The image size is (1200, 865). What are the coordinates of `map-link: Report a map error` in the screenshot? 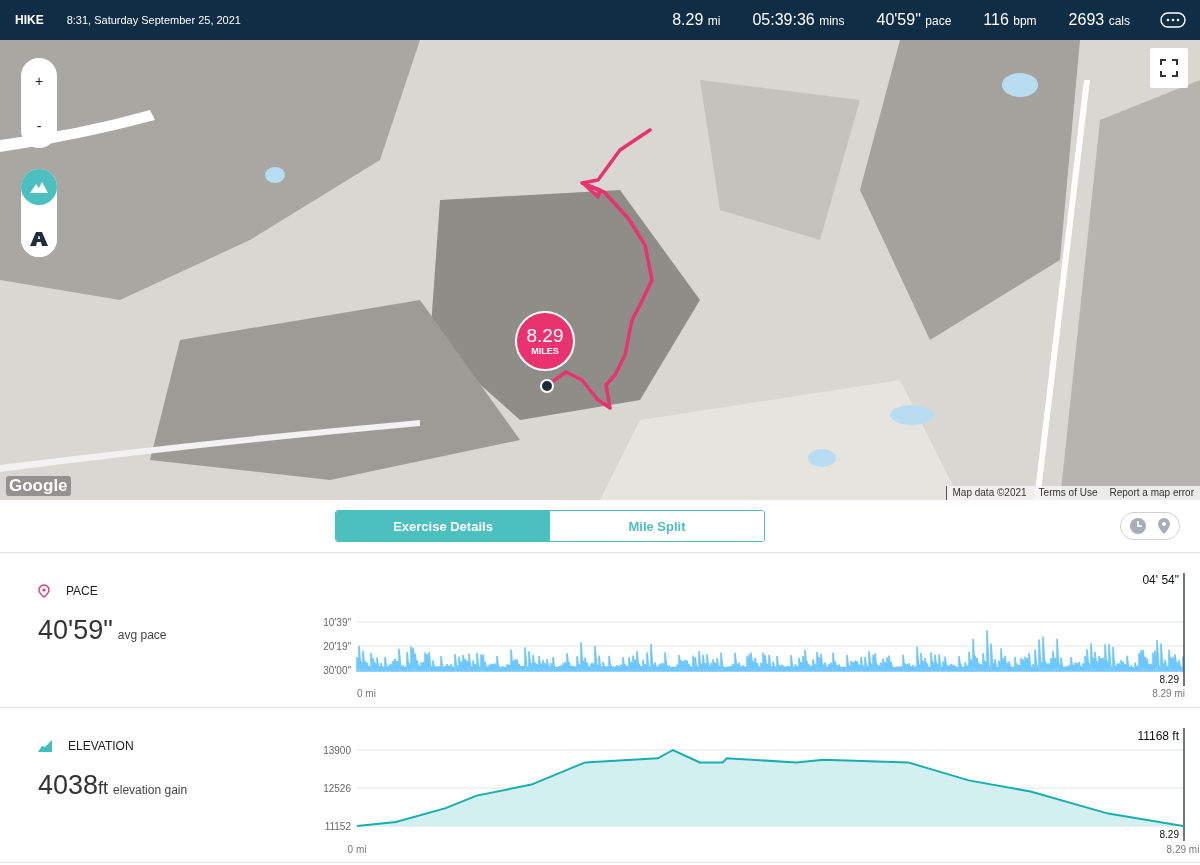 It's located at (1151, 492).